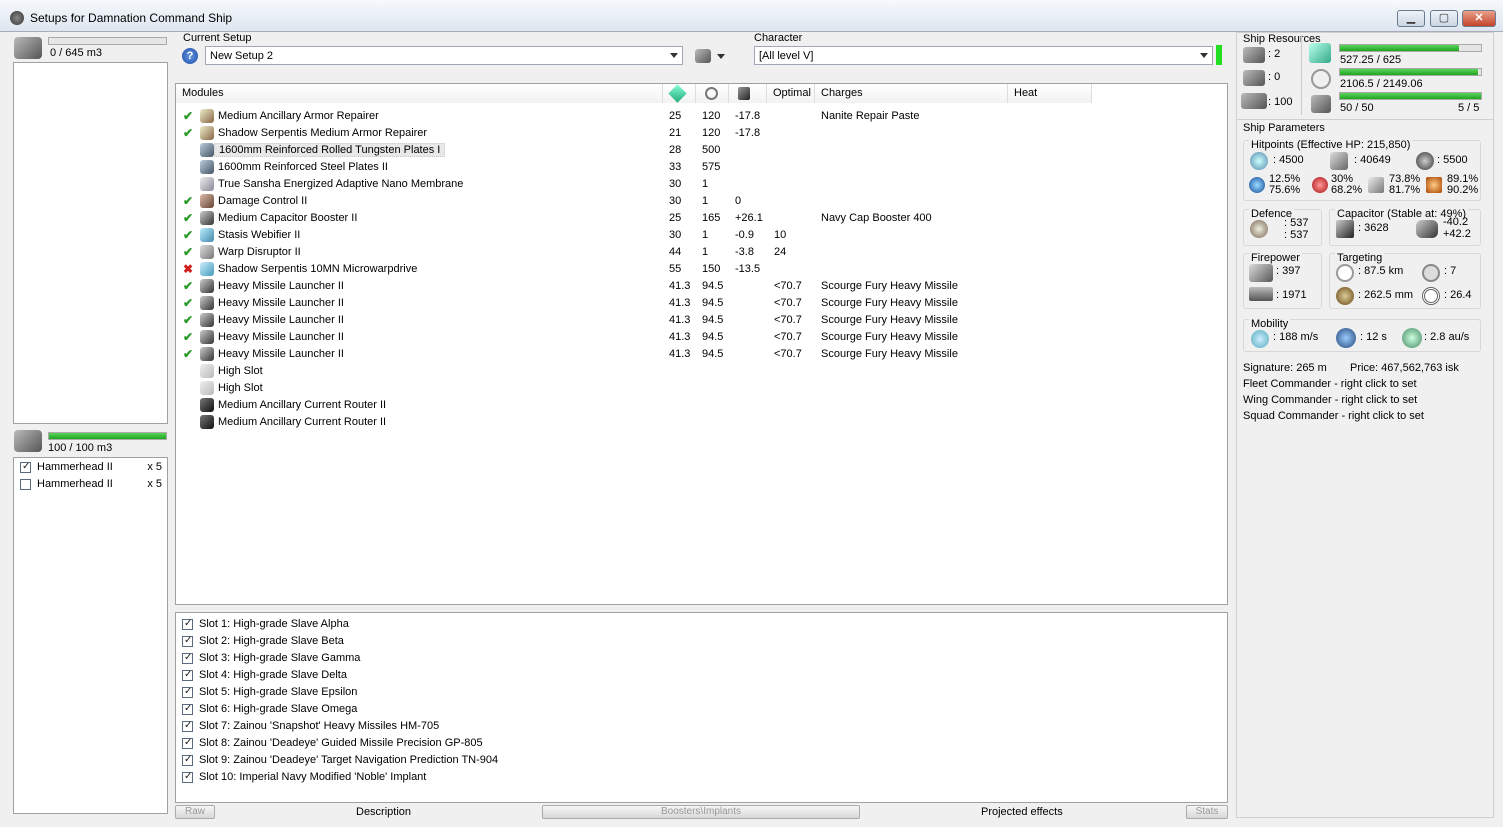 Image resolution: width=1503 pixels, height=827 pixels. What do you see at coordinates (269, 711) in the screenshot?
I see `implant-item: Slot 6: High-grade Slave Omega` at bounding box center [269, 711].